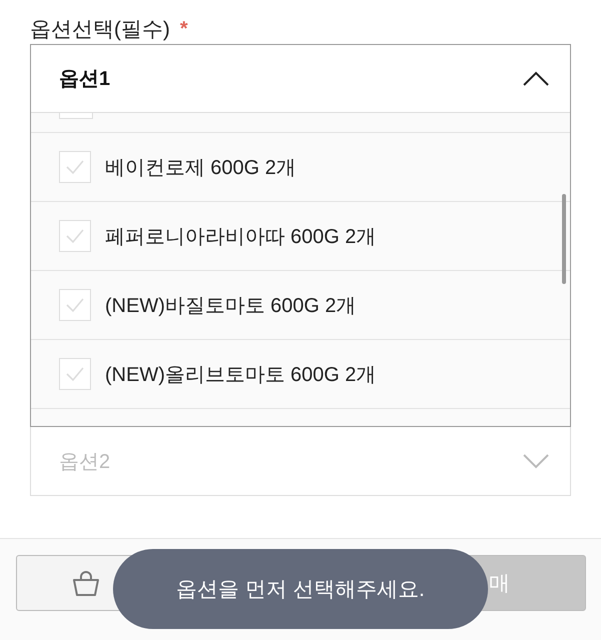 The width and height of the screenshot is (601, 640). Describe the element at coordinates (184, 29) in the screenshot. I see `required-mark: *` at that location.